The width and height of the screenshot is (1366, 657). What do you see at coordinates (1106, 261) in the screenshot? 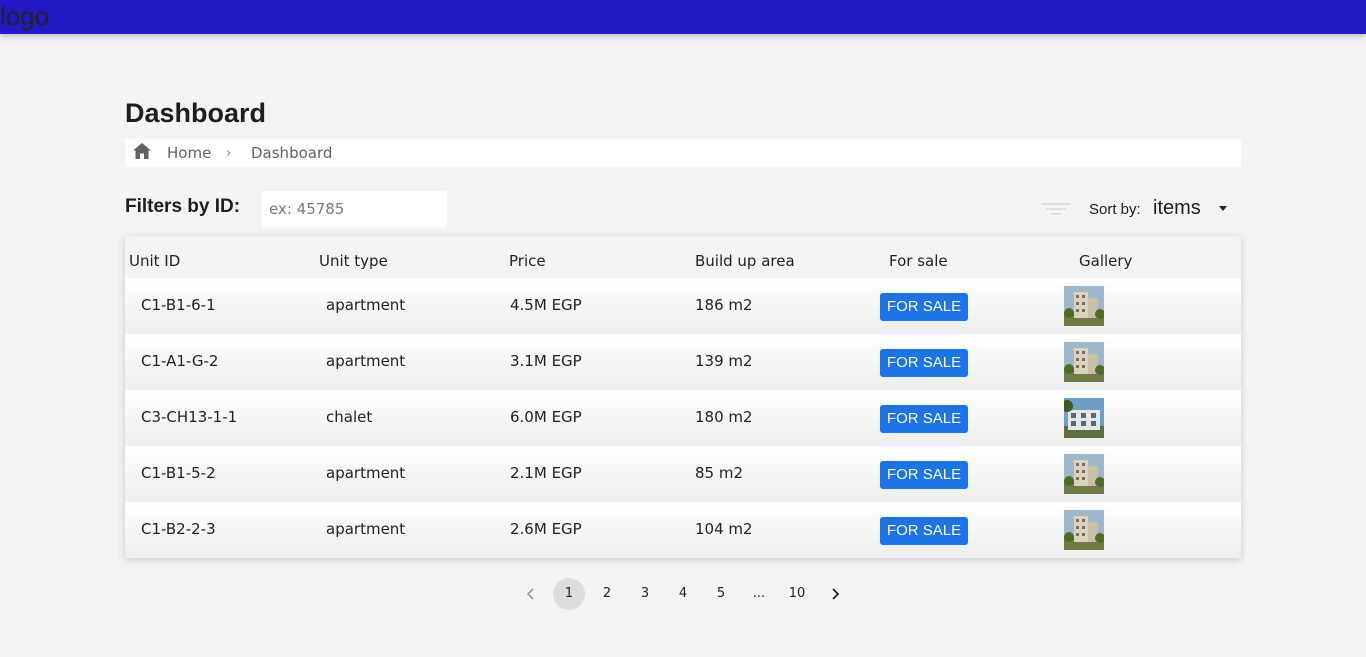
I see `column-header-gallery: Gallery` at bounding box center [1106, 261].